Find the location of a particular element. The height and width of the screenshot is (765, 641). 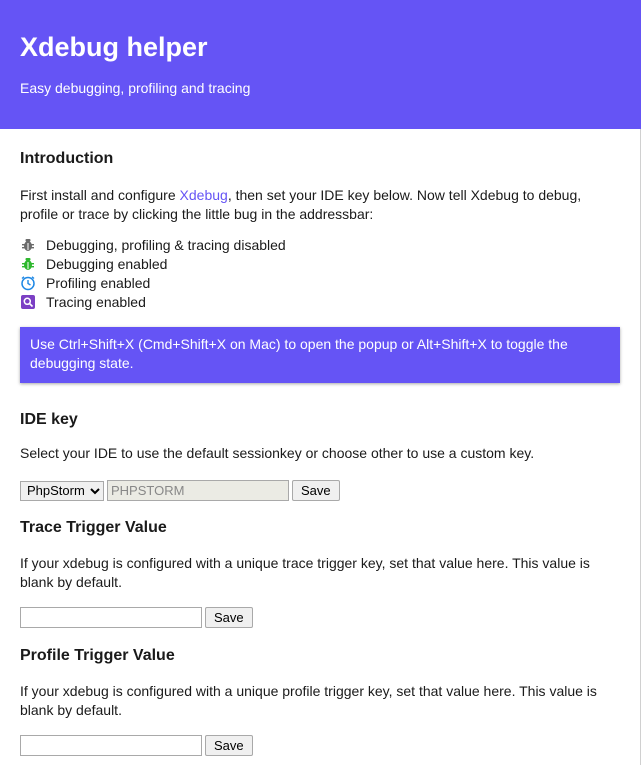

intro-text-start: First install and configure is located at coordinates (100, 195).